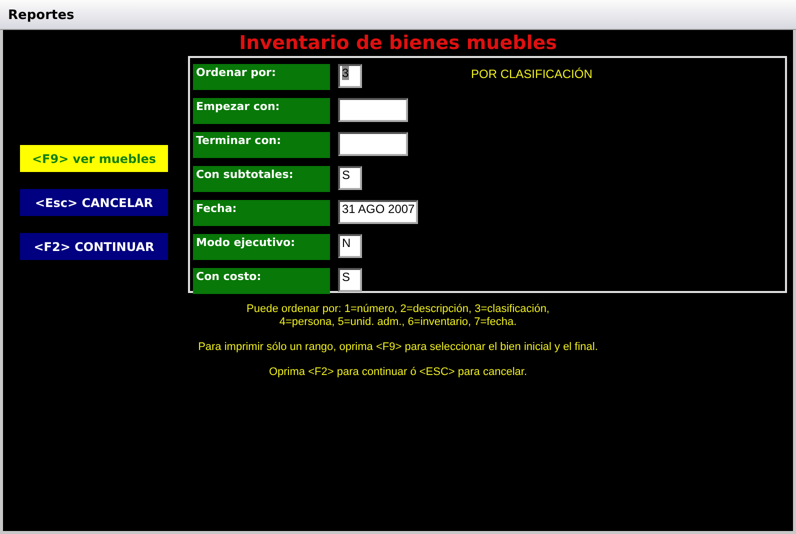  What do you see at coordinates (398, 316) in the screenshot?
I see `help-text: Puede ordenar por: 1=número, 2=descripción, 3=clasificación, 4=persona, 5=unid. adm., 6=inventario, 7=fecha.` at bounding box center [398, 316].